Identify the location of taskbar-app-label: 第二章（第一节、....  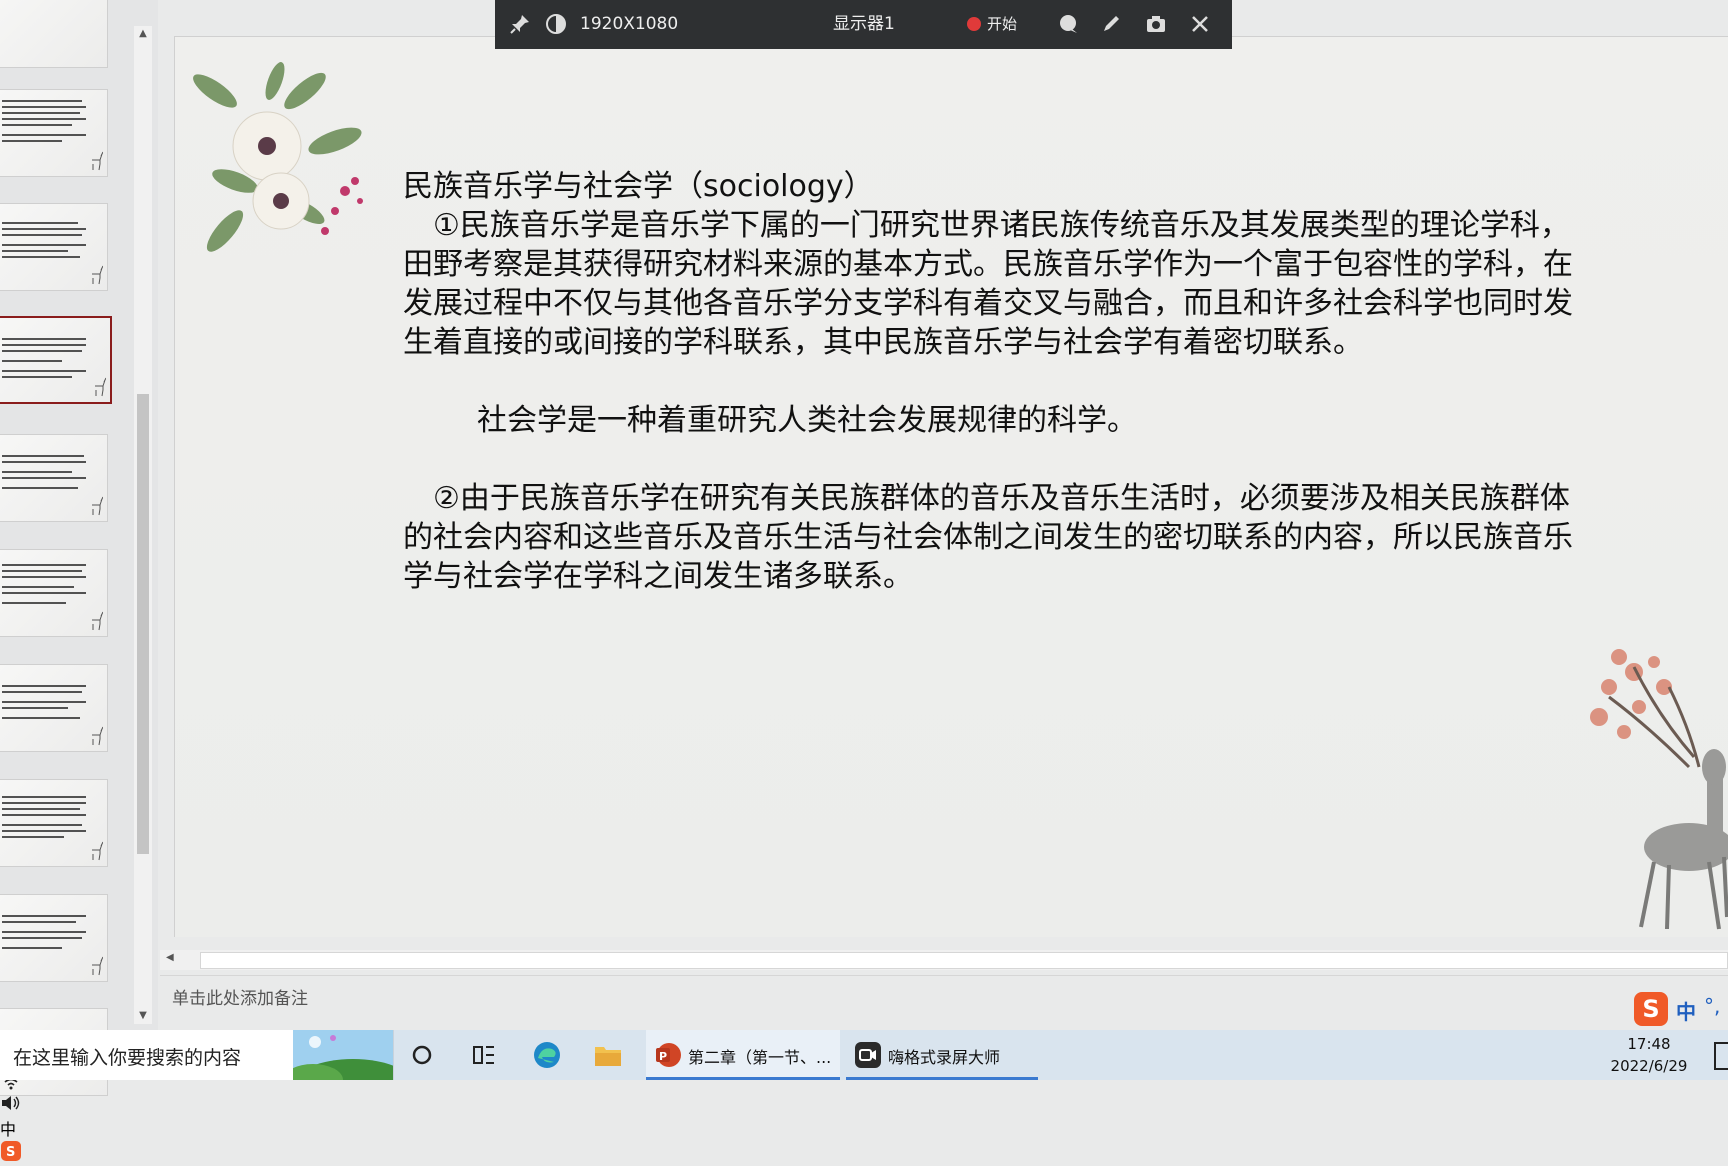
(760, 1057).